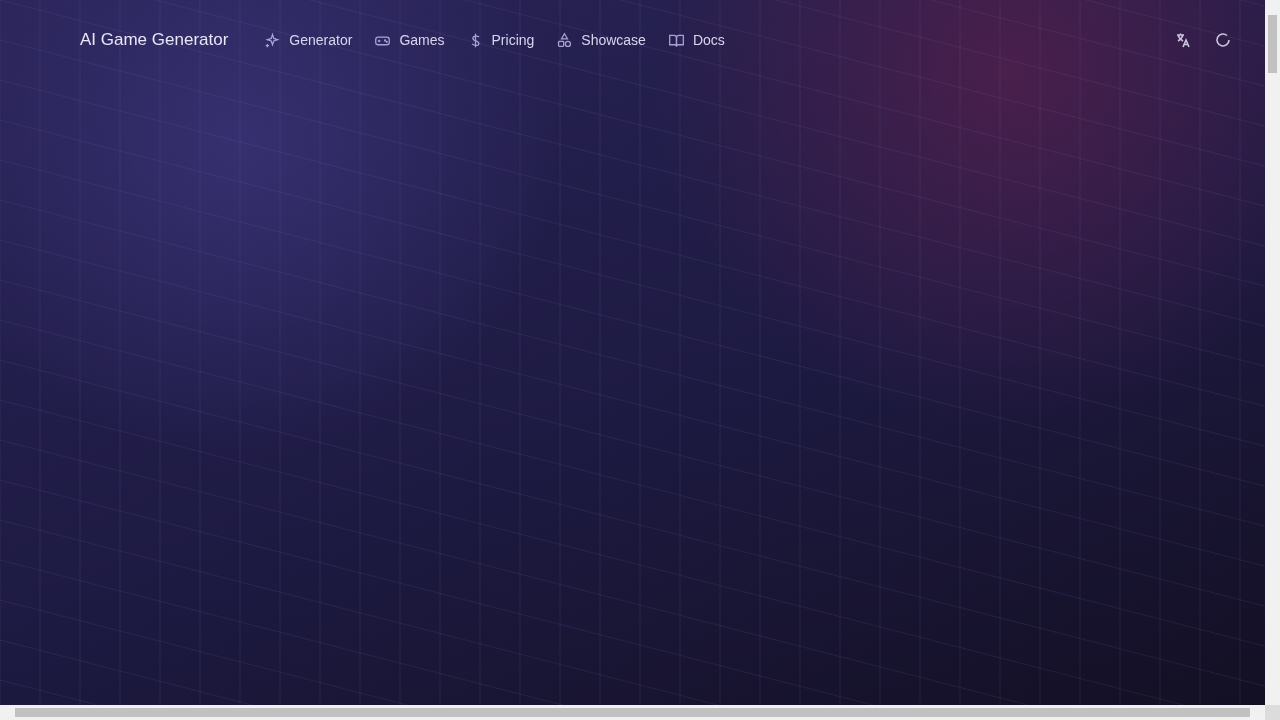 This screenshot has width=1280, height=720. I want to click on loading-spinner-icon, so click(1223, 40).